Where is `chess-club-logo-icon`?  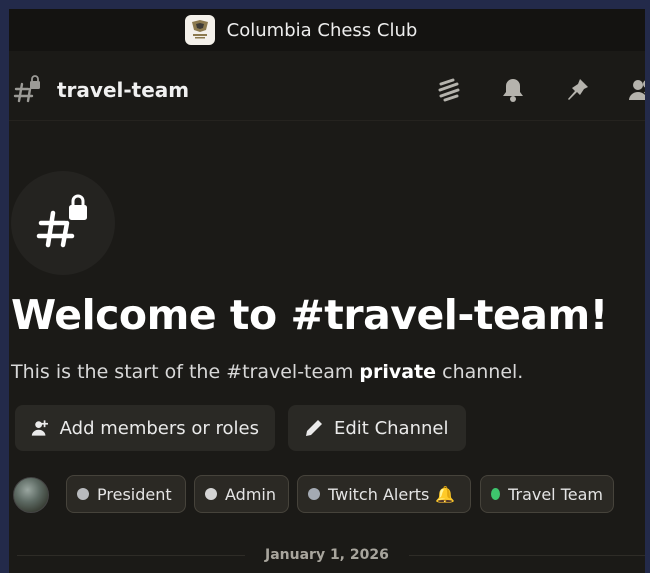
chess-club-logo-icon is located at coordinates (199, 30).